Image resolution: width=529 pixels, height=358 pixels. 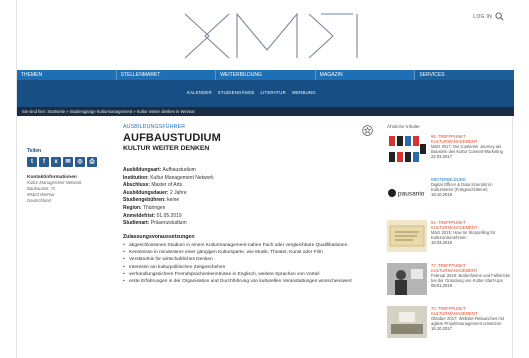 What do you see at coordinates (39, 200) in the screenshot?
I see `contact-line: Deutschland` at bounding box center [39, 200].